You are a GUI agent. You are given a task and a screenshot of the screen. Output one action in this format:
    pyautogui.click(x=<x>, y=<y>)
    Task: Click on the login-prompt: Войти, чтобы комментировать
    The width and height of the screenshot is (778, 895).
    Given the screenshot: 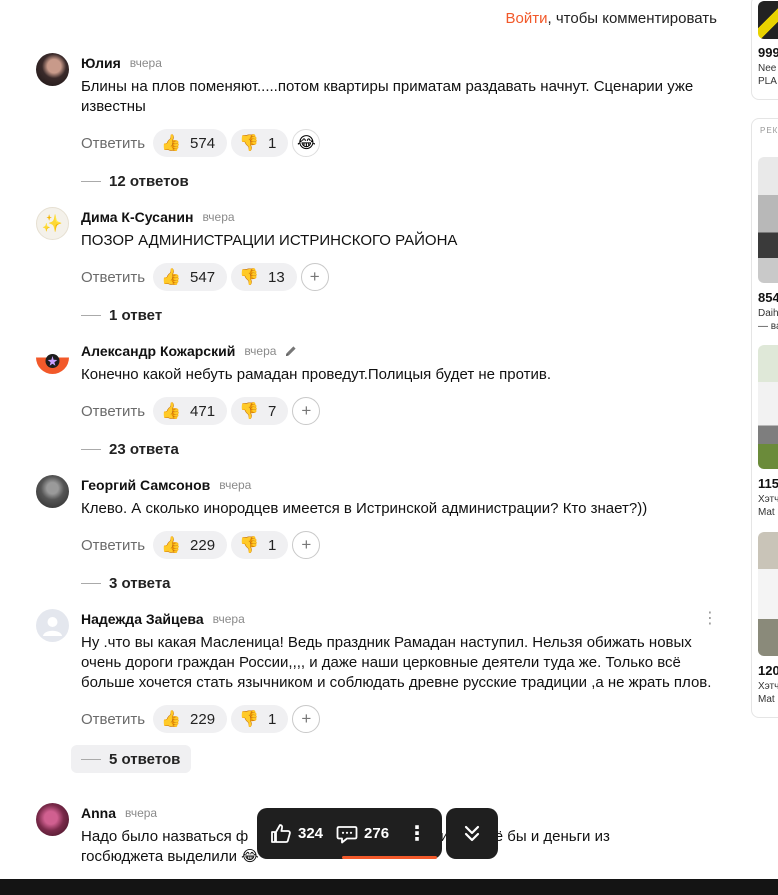 What is the action you would take?
    pyautogui.click(x=611, y=18)
    